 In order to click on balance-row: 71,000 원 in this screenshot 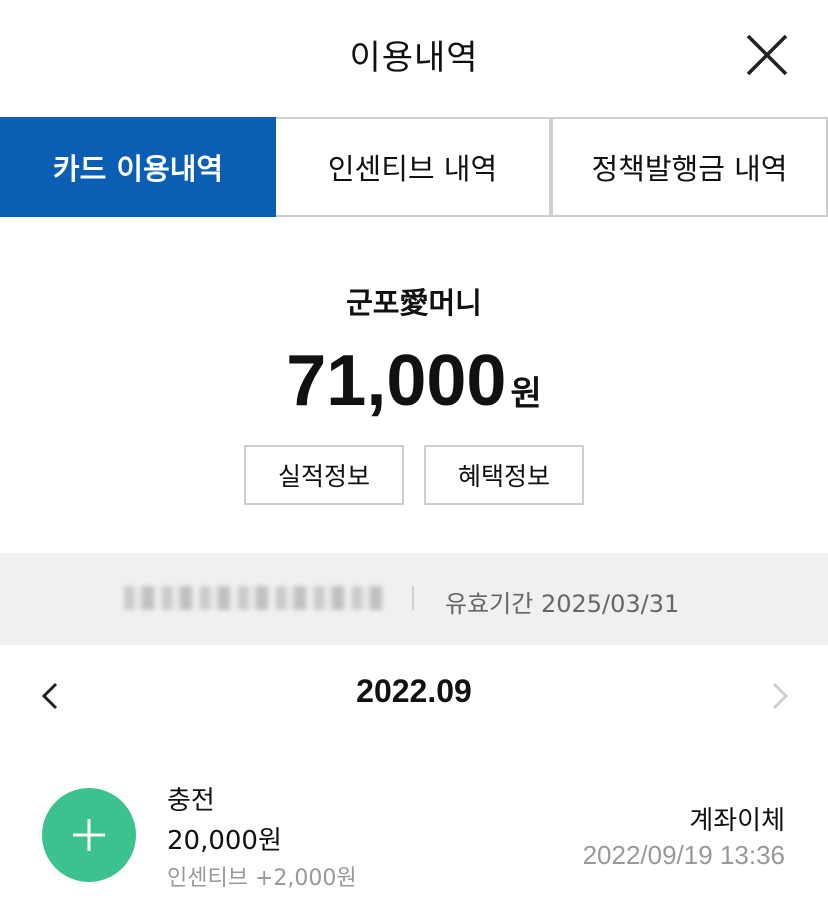, I will do `click(414, 381)`.